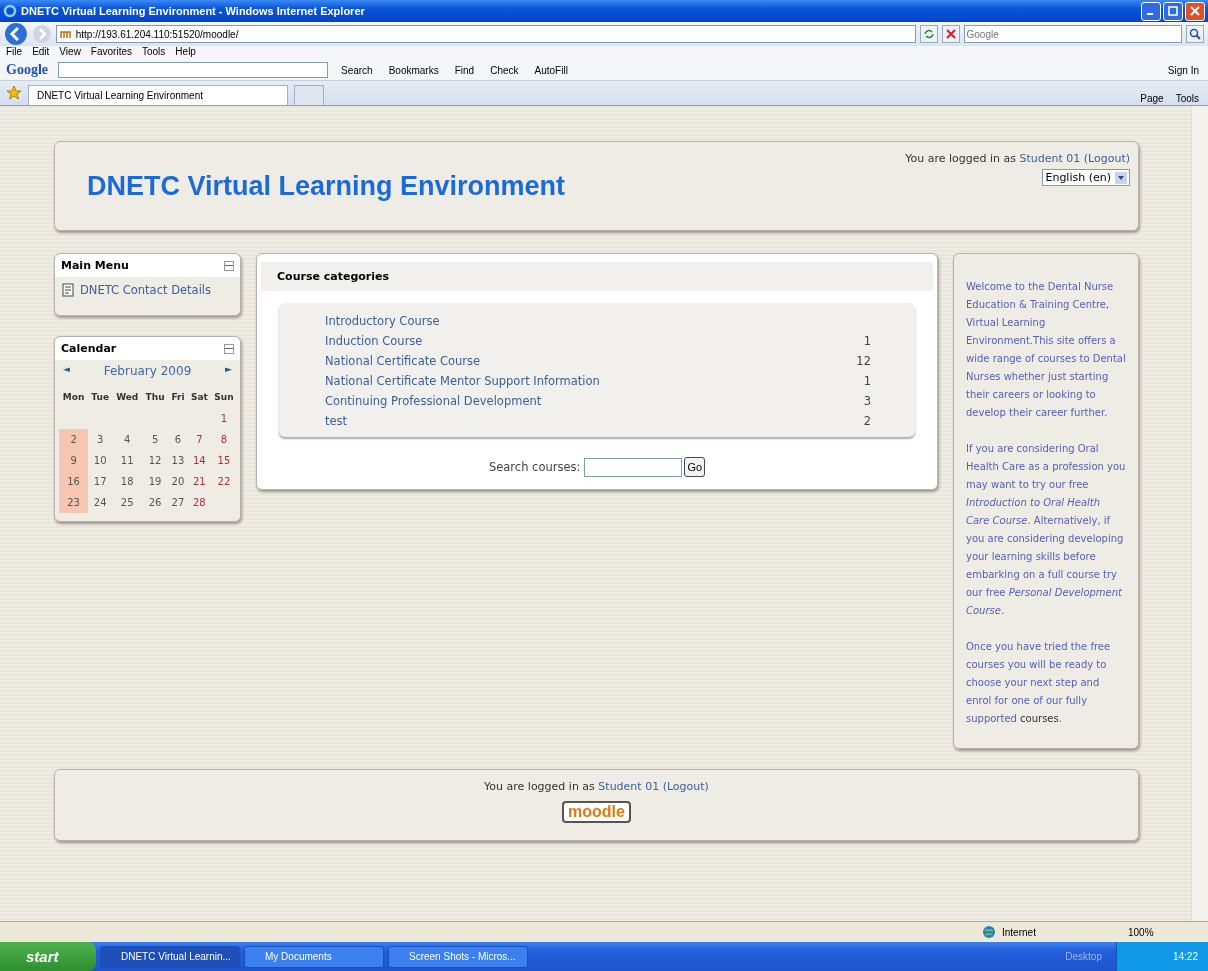  Describe the element at coordinates (111, 53) in the screenshot. I see `menu-item: Favorites` at that location.